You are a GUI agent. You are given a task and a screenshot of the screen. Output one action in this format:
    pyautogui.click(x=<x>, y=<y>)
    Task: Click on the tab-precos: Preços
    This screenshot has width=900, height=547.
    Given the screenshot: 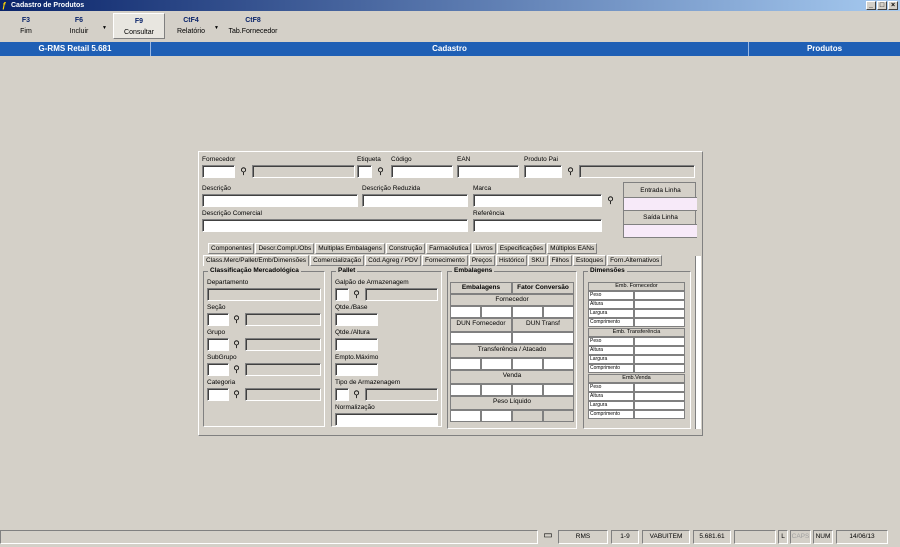 What is the action you would take?
    pyautogui.click(x=481, y=260)
    